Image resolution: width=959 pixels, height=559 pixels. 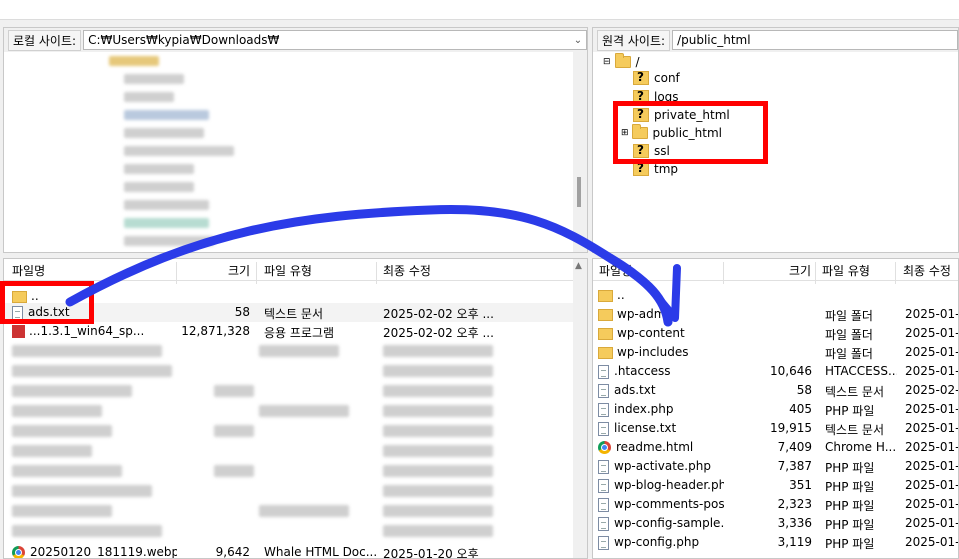 I want to click on chevron-up-icon: ▲, so click(x=578, y=266).